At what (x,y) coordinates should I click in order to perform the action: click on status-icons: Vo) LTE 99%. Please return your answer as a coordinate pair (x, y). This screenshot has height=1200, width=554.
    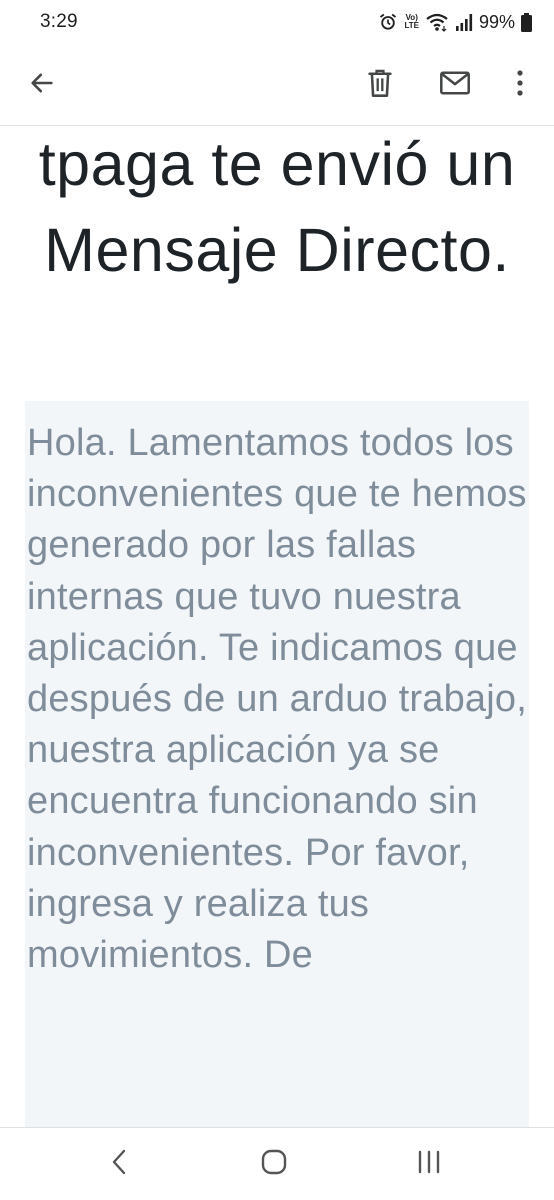
    Looking at the image, I should click on (455, 22).